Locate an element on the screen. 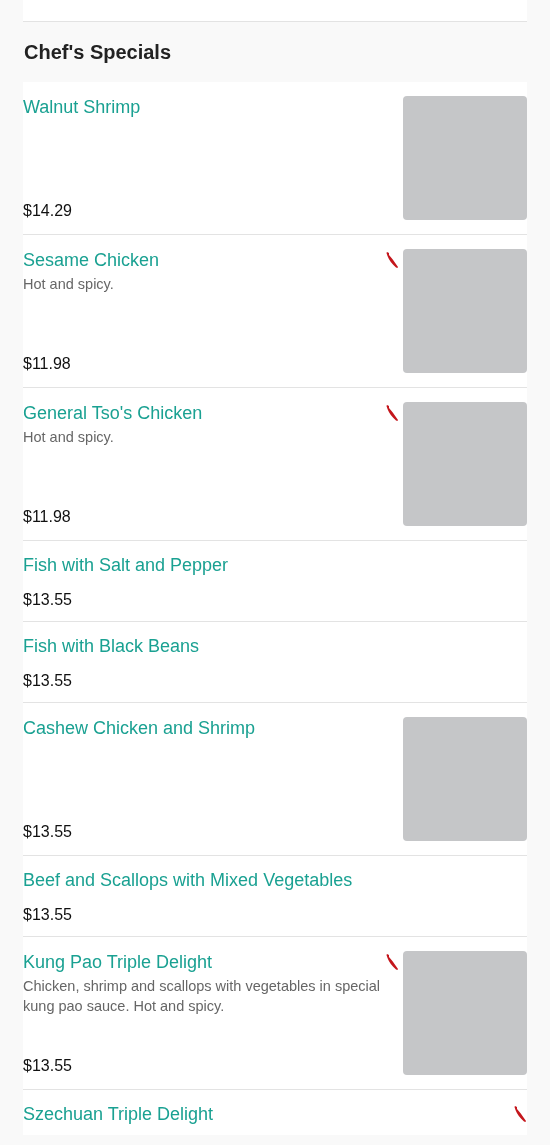  dish-price: $14.29 is located at coordinates (48, 210).